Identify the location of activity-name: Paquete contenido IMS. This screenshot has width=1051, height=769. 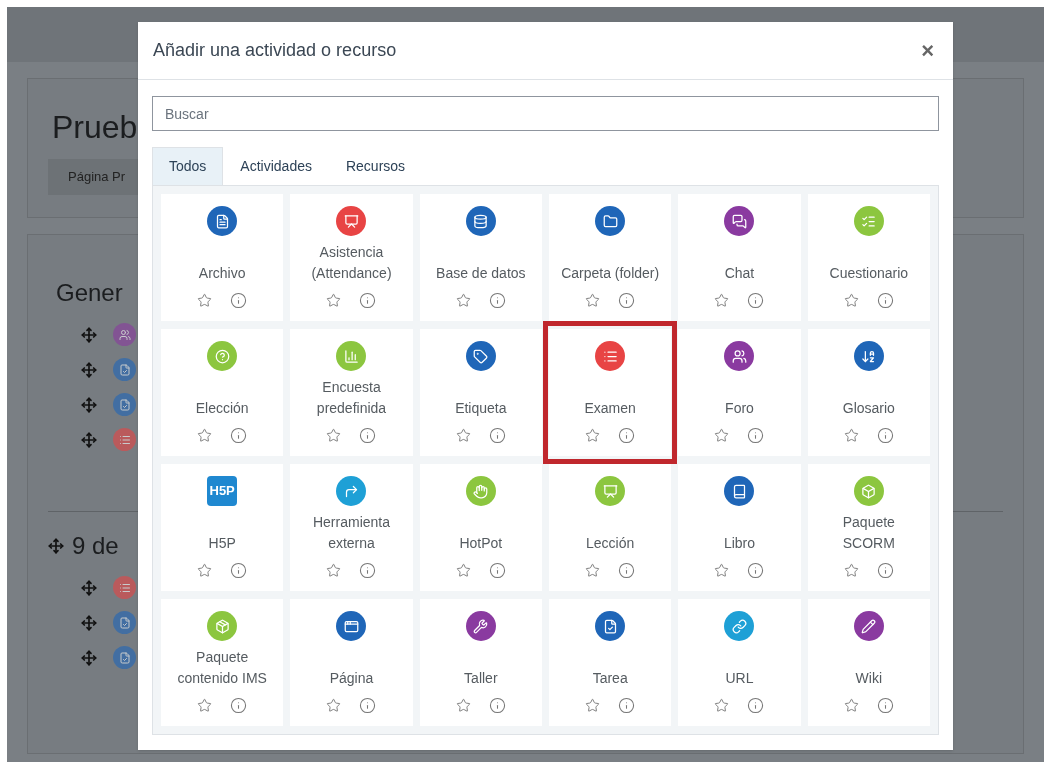
(222, 668).